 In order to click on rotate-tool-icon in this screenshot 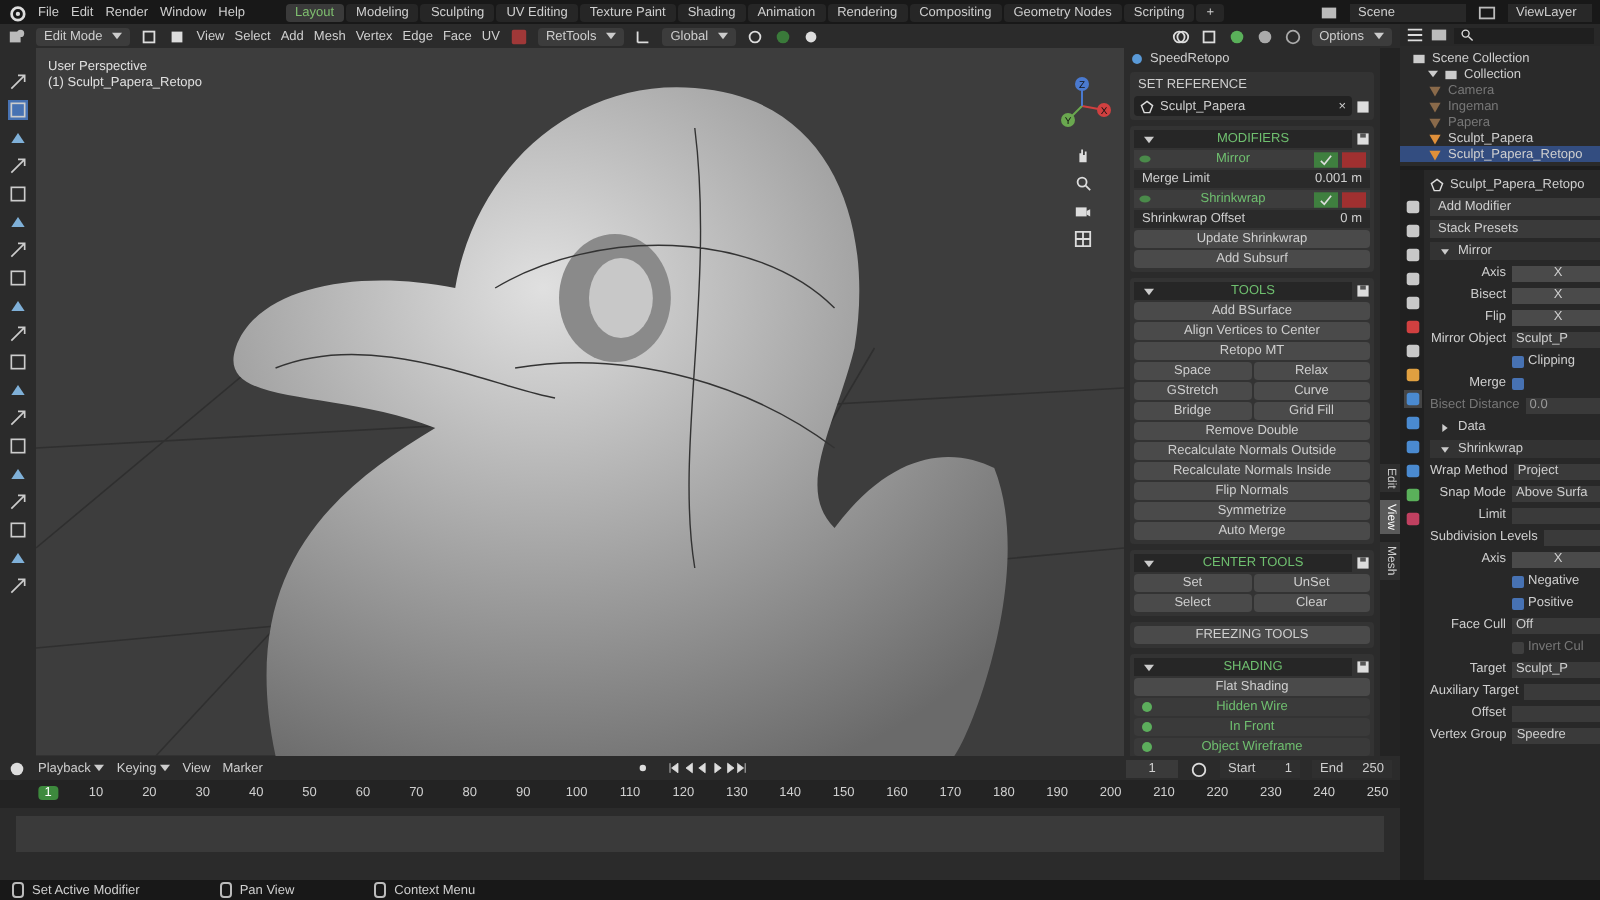, I will do `click(18, 166)`.